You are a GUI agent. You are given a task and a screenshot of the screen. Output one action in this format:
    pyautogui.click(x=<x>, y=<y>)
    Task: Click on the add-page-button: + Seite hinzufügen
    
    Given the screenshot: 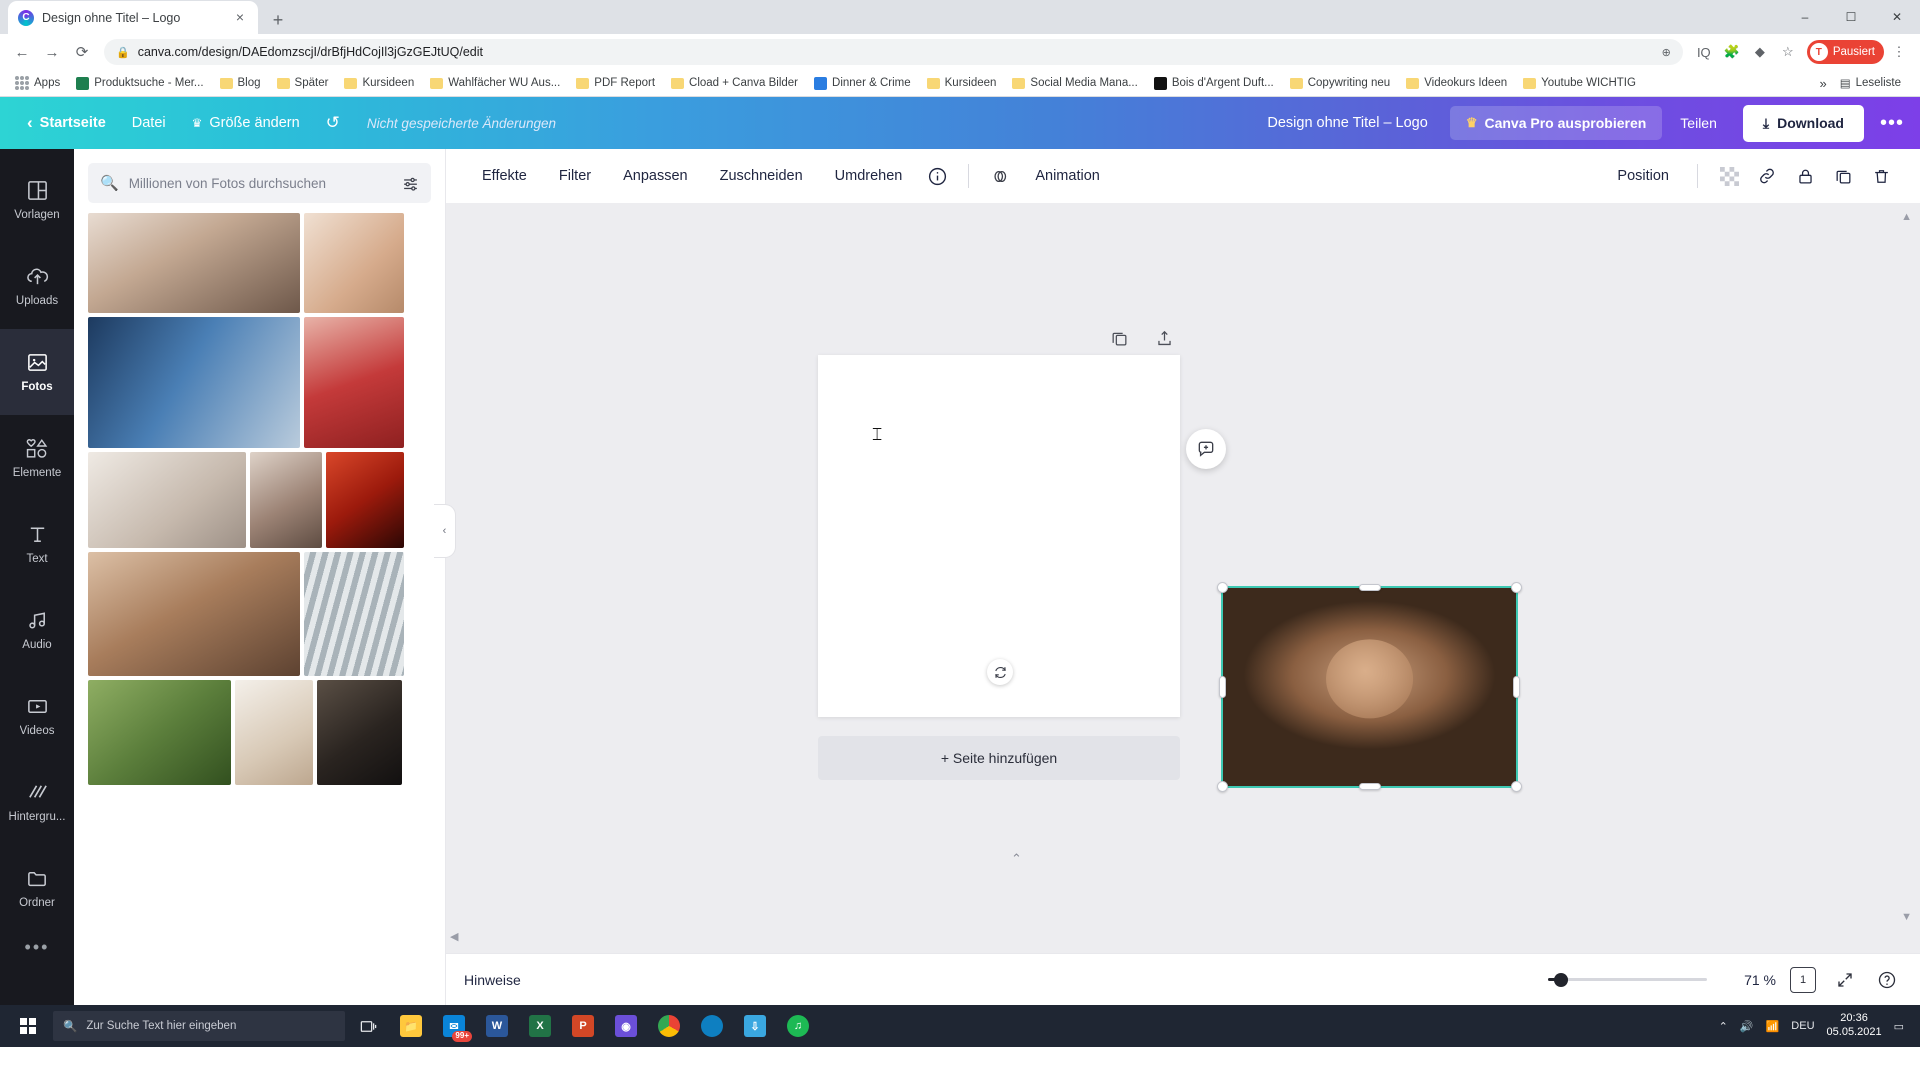 What is the action you would take?
    pyautogui.click(x=999, y=758)
    